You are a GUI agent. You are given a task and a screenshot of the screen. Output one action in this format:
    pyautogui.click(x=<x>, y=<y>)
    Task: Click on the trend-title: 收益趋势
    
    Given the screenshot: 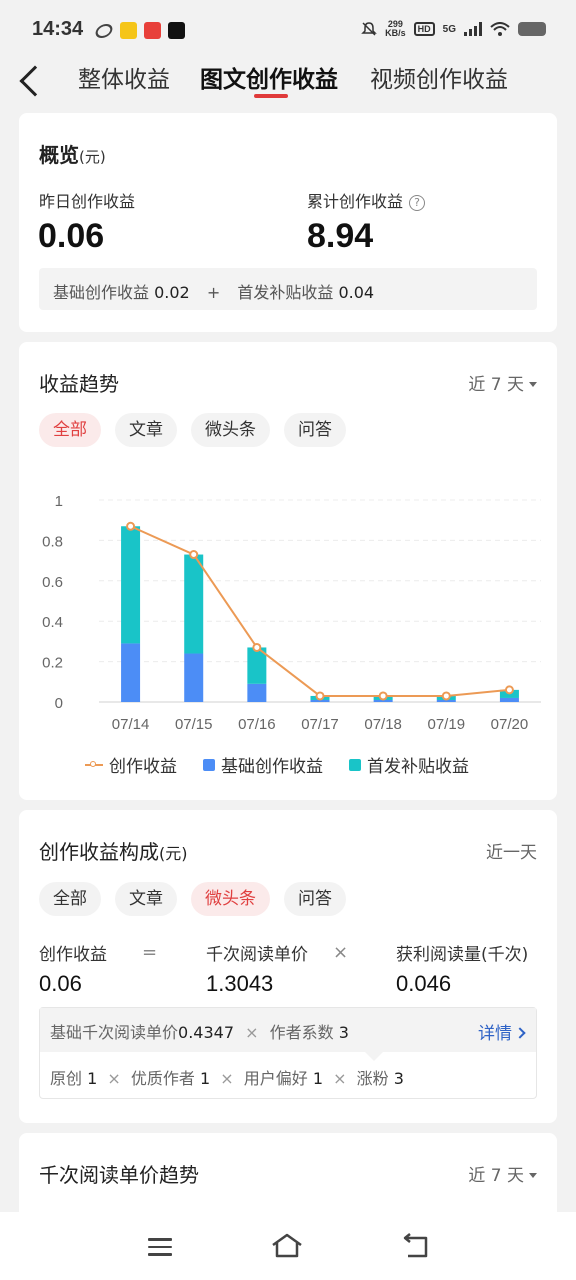 What is the action you would take?
    pyautogui.click(x=79, y=384)
    